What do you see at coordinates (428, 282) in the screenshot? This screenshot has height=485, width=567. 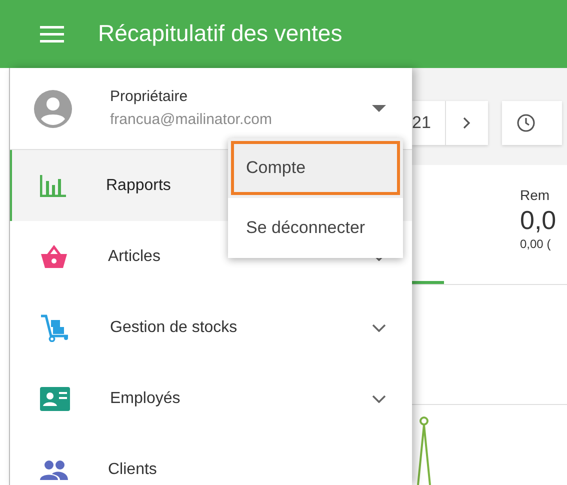 I see `tab-indicator` at bounding box center [428, 282].